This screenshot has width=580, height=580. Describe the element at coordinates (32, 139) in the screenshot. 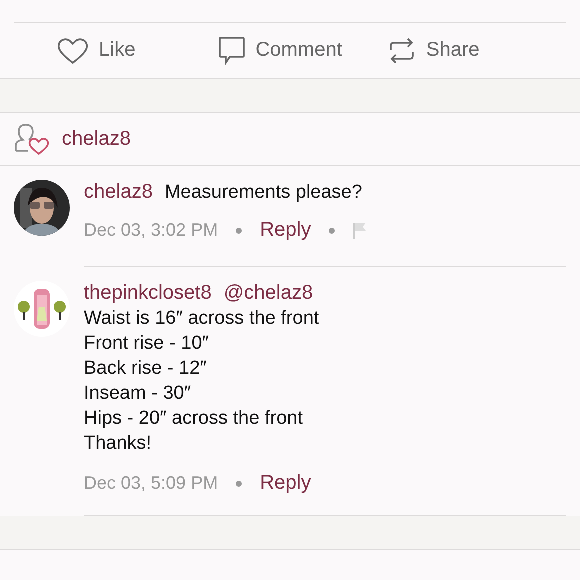

I see `user-heart-icon` at that location.